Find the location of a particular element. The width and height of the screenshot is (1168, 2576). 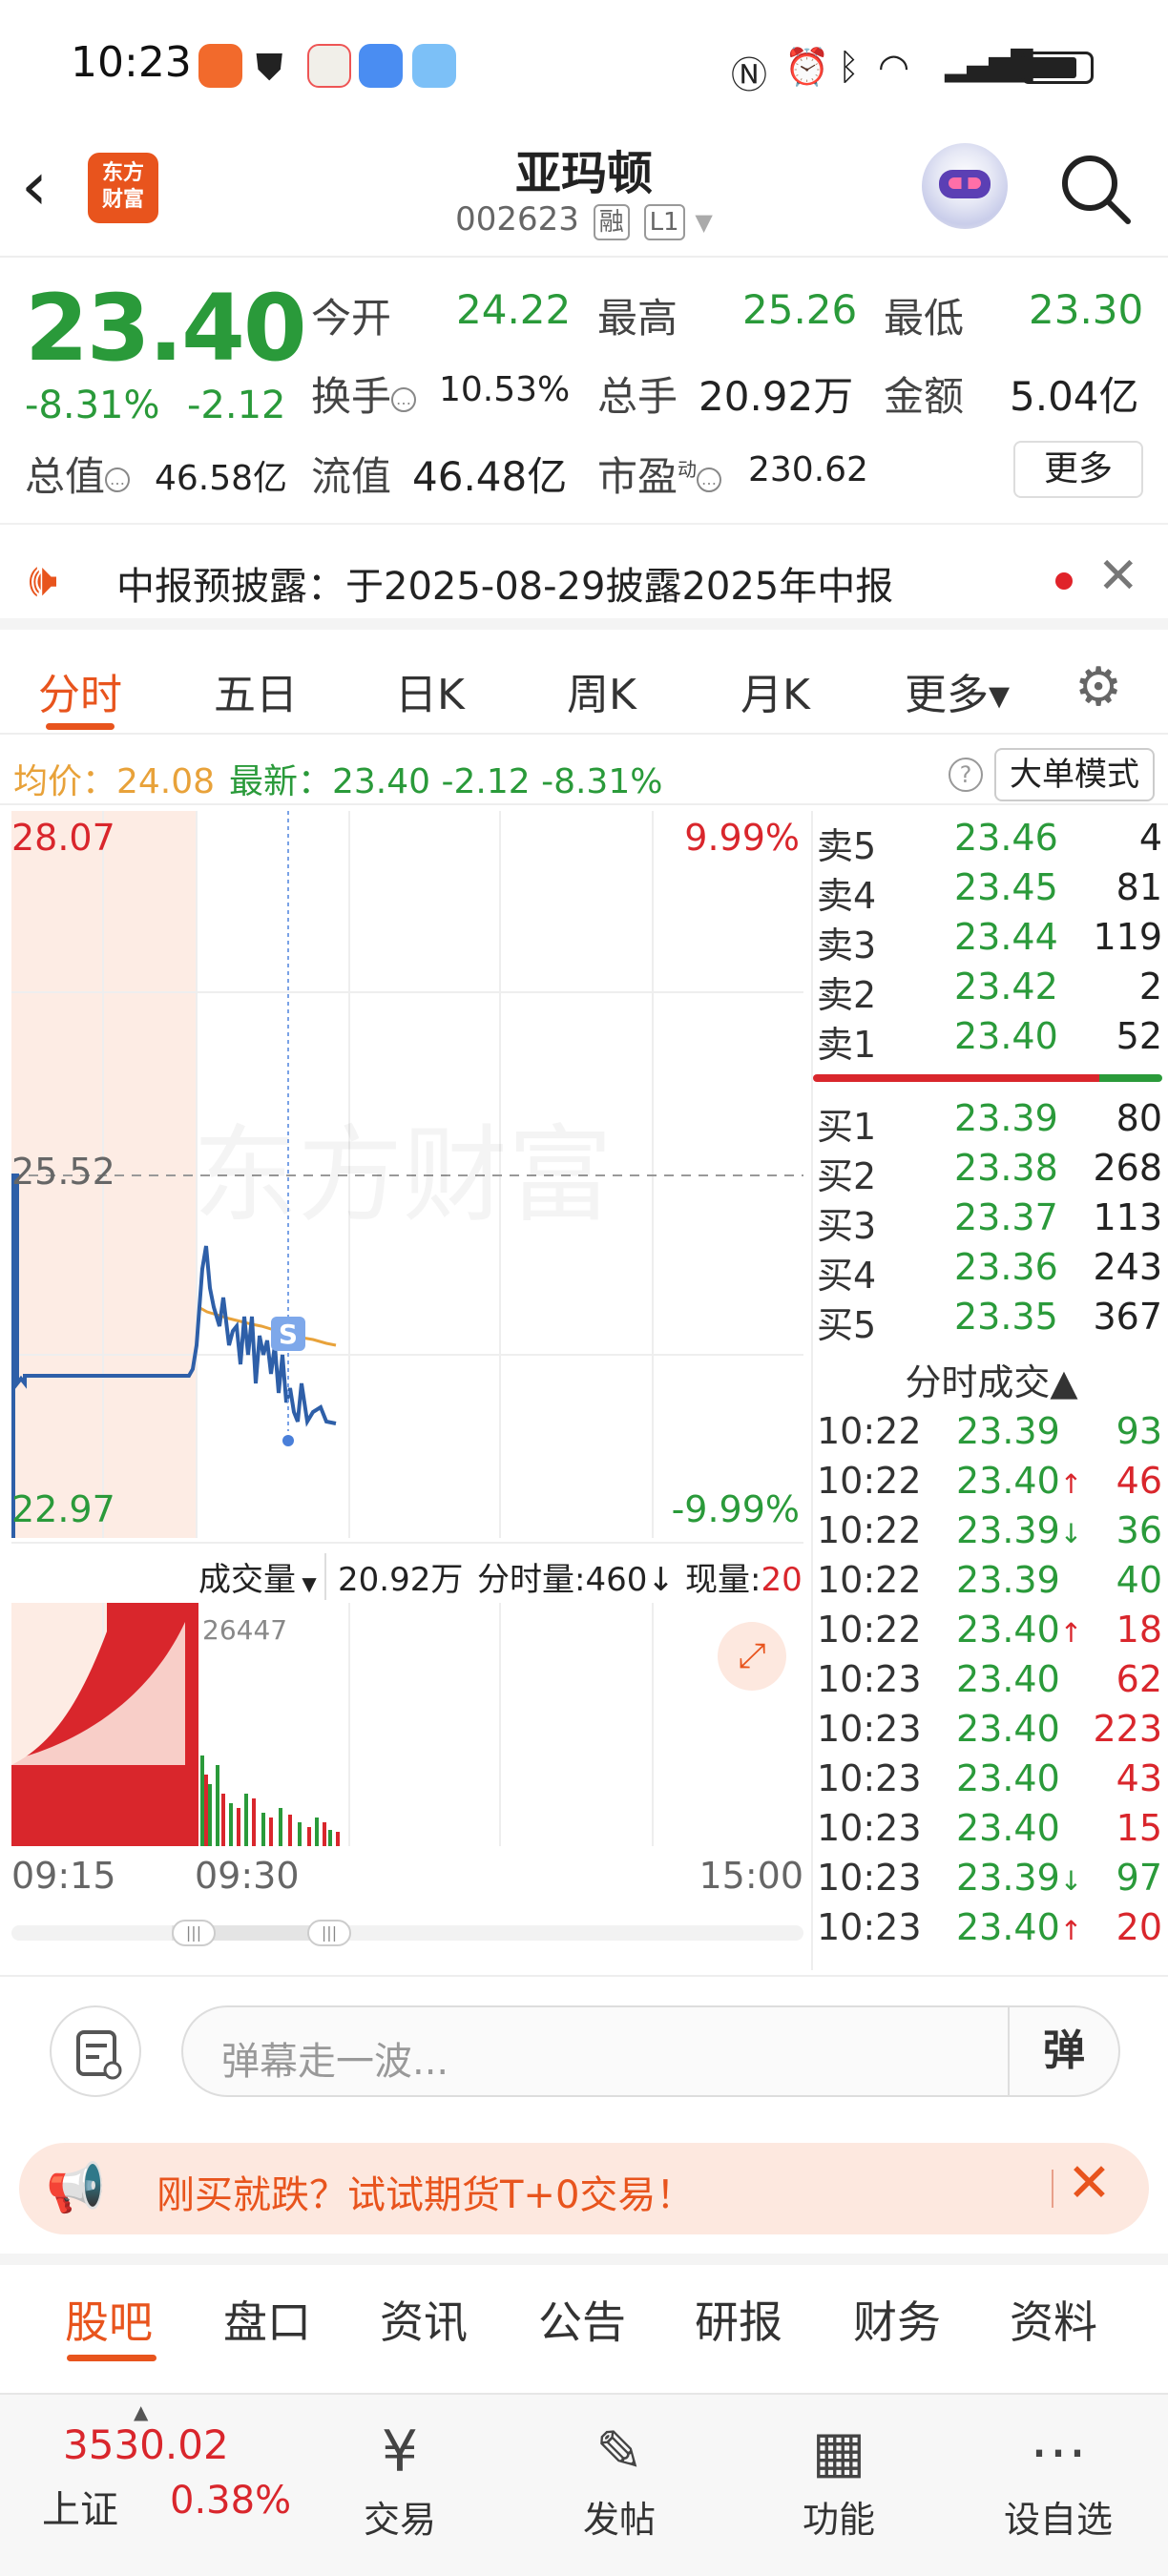

bid-row: 买5 23.35 367 is located at coordinates (989, 1321).